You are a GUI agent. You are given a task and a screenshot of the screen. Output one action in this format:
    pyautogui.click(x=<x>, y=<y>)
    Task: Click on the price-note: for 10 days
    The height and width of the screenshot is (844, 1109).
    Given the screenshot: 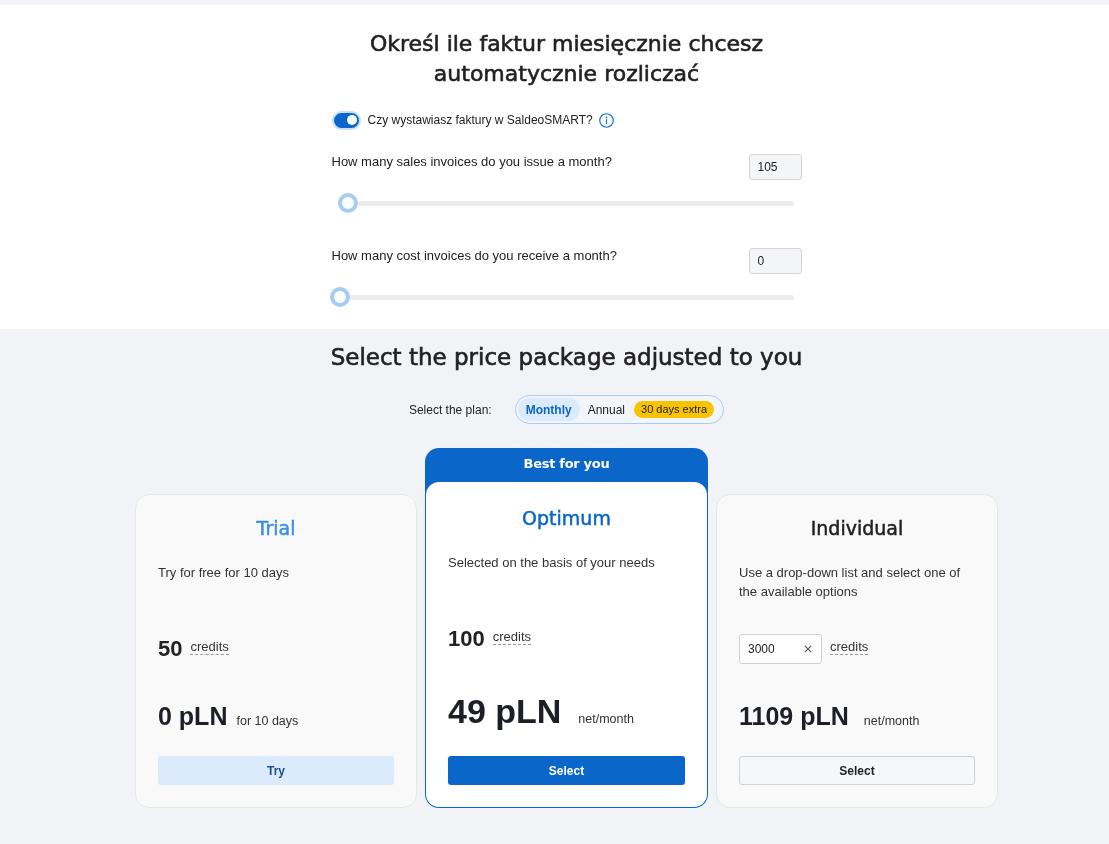 What is the action you would take?
    pyautogui.click(x=267, y=721)
    